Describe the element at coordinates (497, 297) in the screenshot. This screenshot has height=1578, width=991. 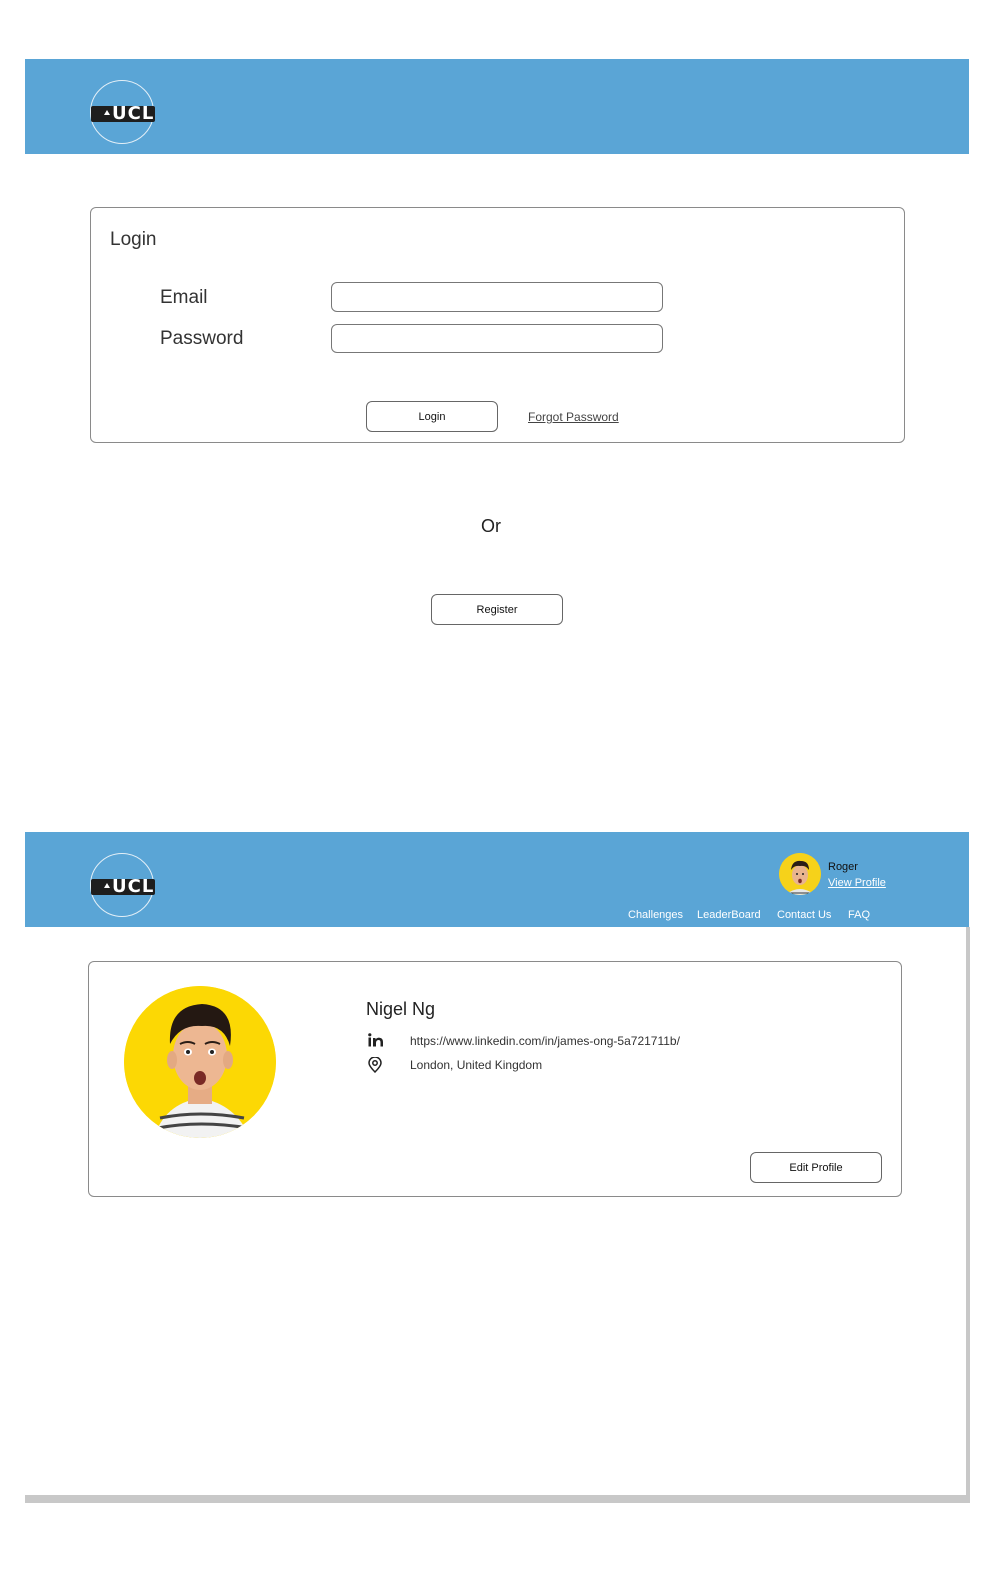
I see `email-input` at that location.